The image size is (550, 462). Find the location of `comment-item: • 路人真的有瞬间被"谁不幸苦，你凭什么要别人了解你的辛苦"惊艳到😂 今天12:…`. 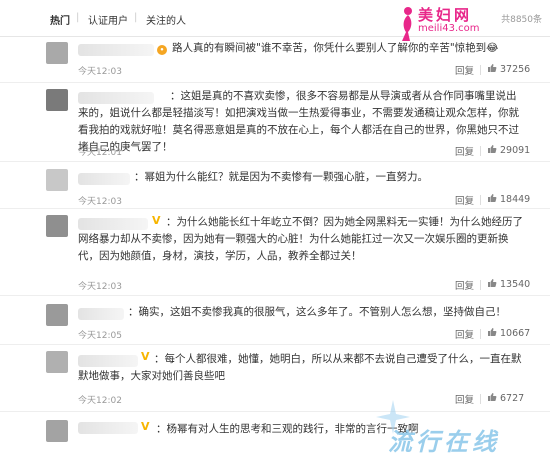

comment-item: • 路人真的有瞬间被"谁不幸苦，你凭什么要别人了解你的辛苦"惊艳到😂 今天12:… is located at coordinates (275, 59).